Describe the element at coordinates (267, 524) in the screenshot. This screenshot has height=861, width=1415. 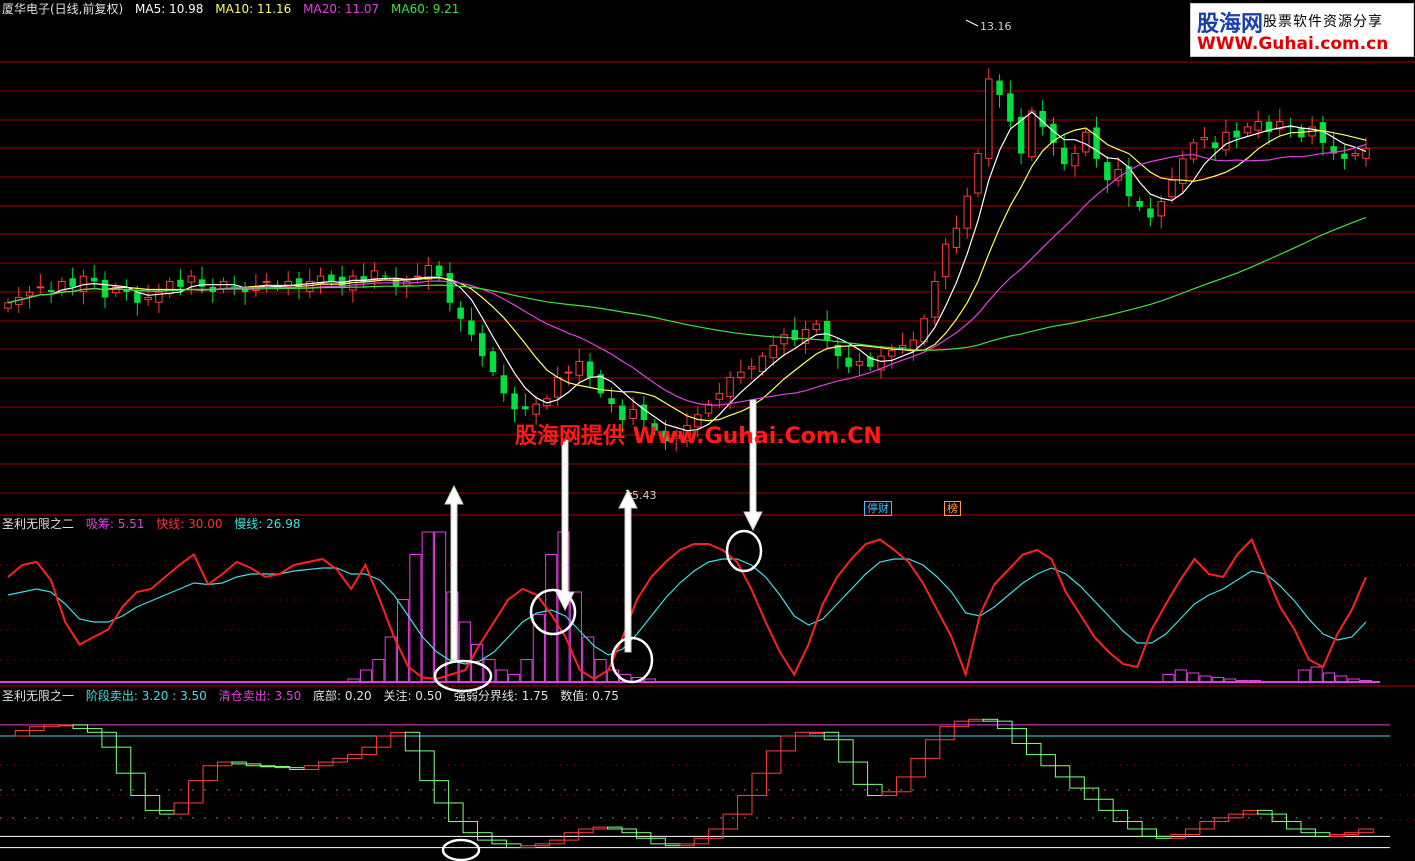
I see `slow-label: 慢线: 26.98` at that location.